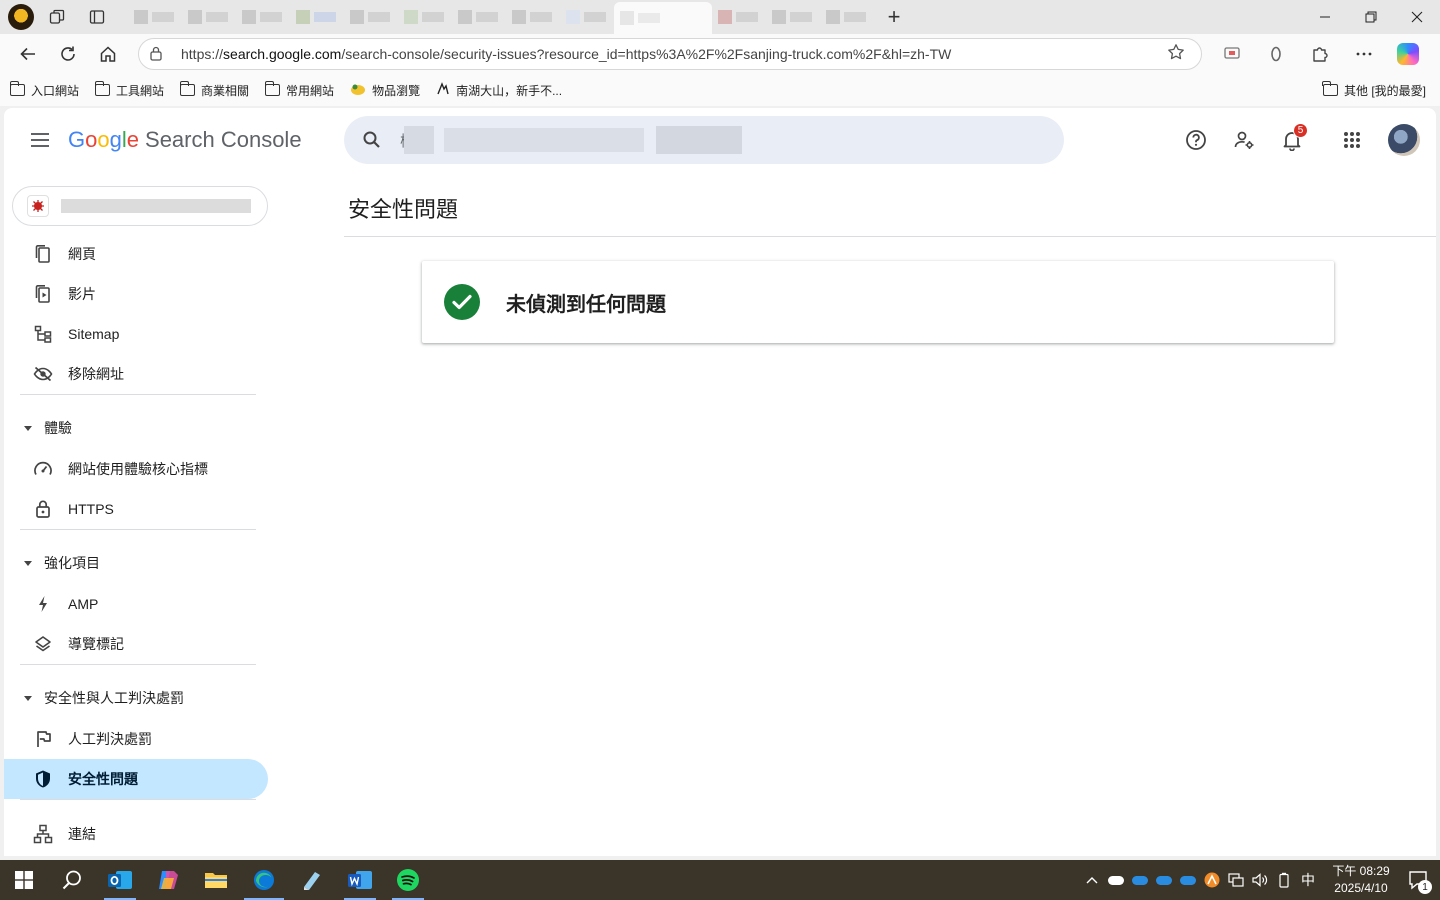 The width and height of the screenshot is (1440, 900). What do you see at coordinates (663, 18) in the screenshot?
I see `browser-tab-active` at bounding box center [663, 18].